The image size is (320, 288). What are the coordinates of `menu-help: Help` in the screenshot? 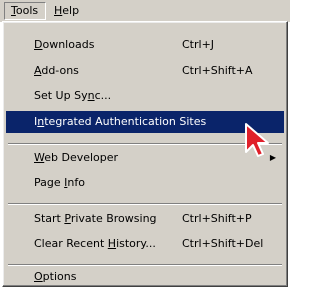 It's located at (67, 11).